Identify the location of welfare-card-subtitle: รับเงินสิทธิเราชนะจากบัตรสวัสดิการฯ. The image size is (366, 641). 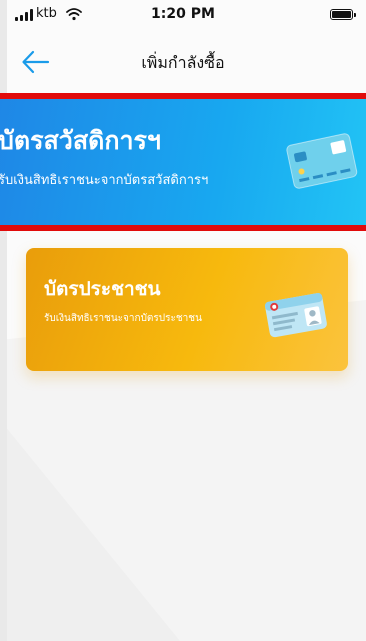
(104, 180).